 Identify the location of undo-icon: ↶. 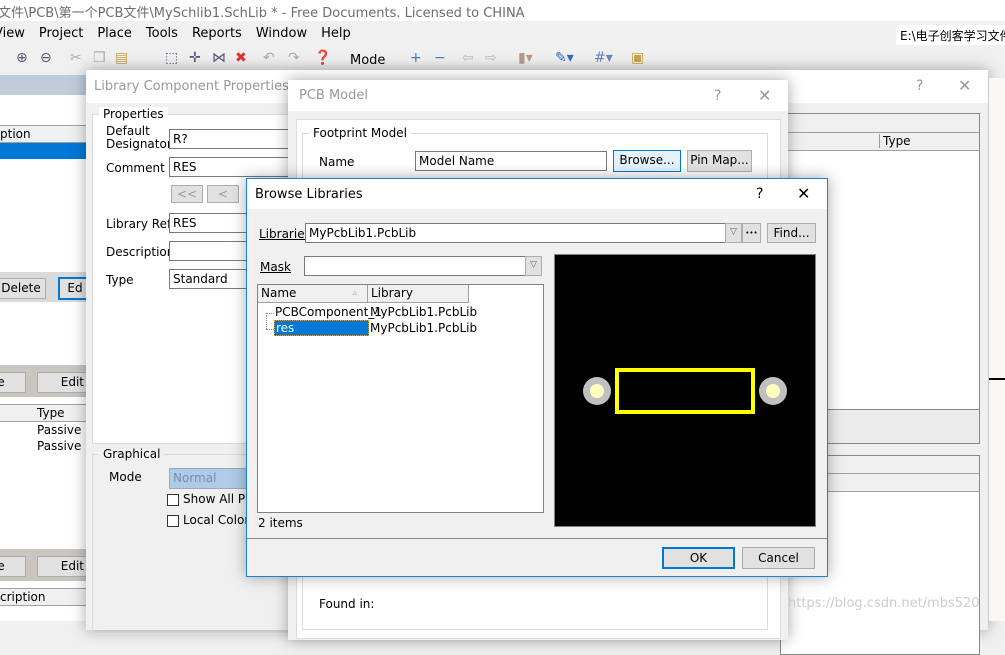
(269, 58).